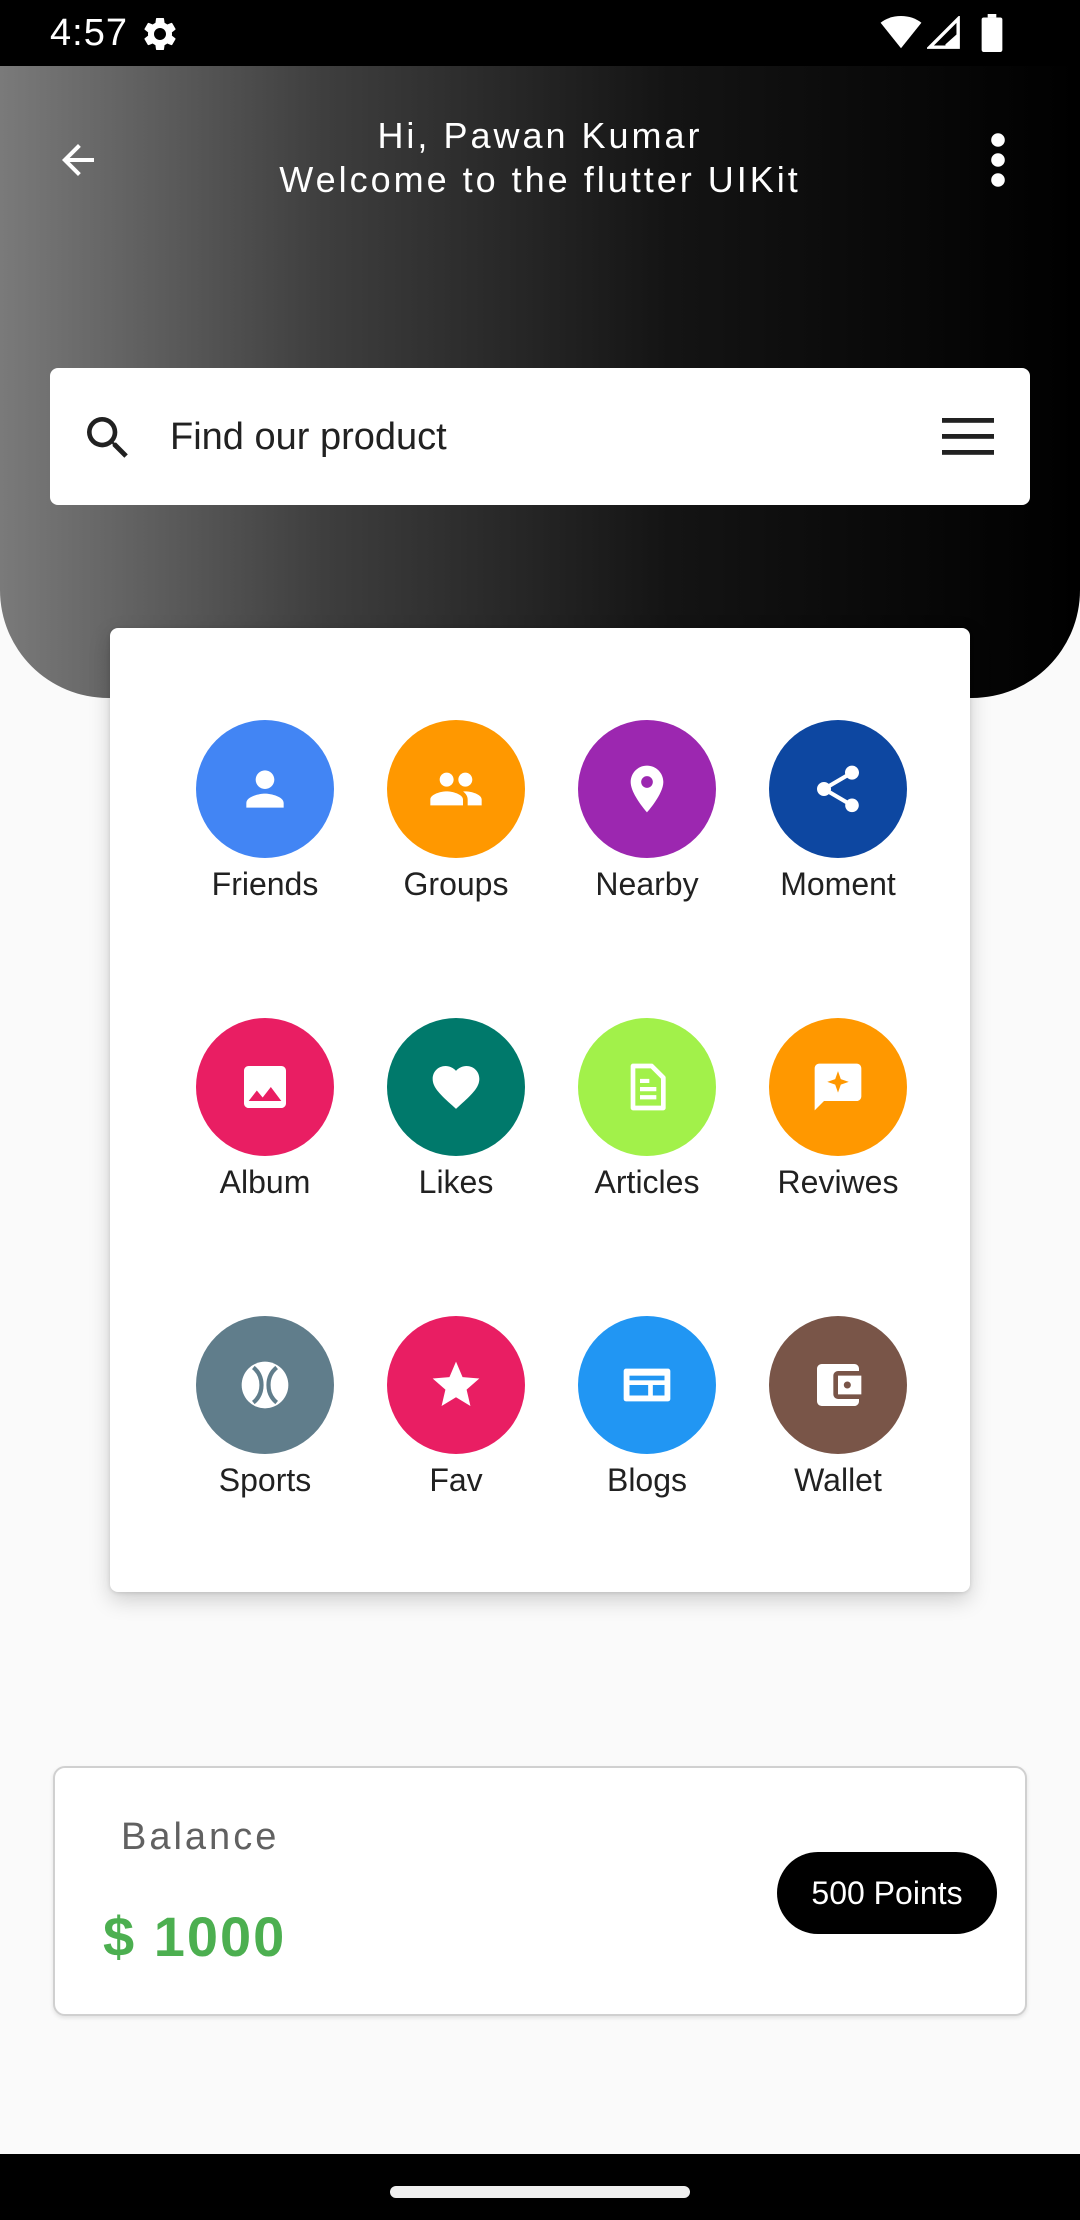  I want to click on feature-fav: Fav, so click(456, 1416).